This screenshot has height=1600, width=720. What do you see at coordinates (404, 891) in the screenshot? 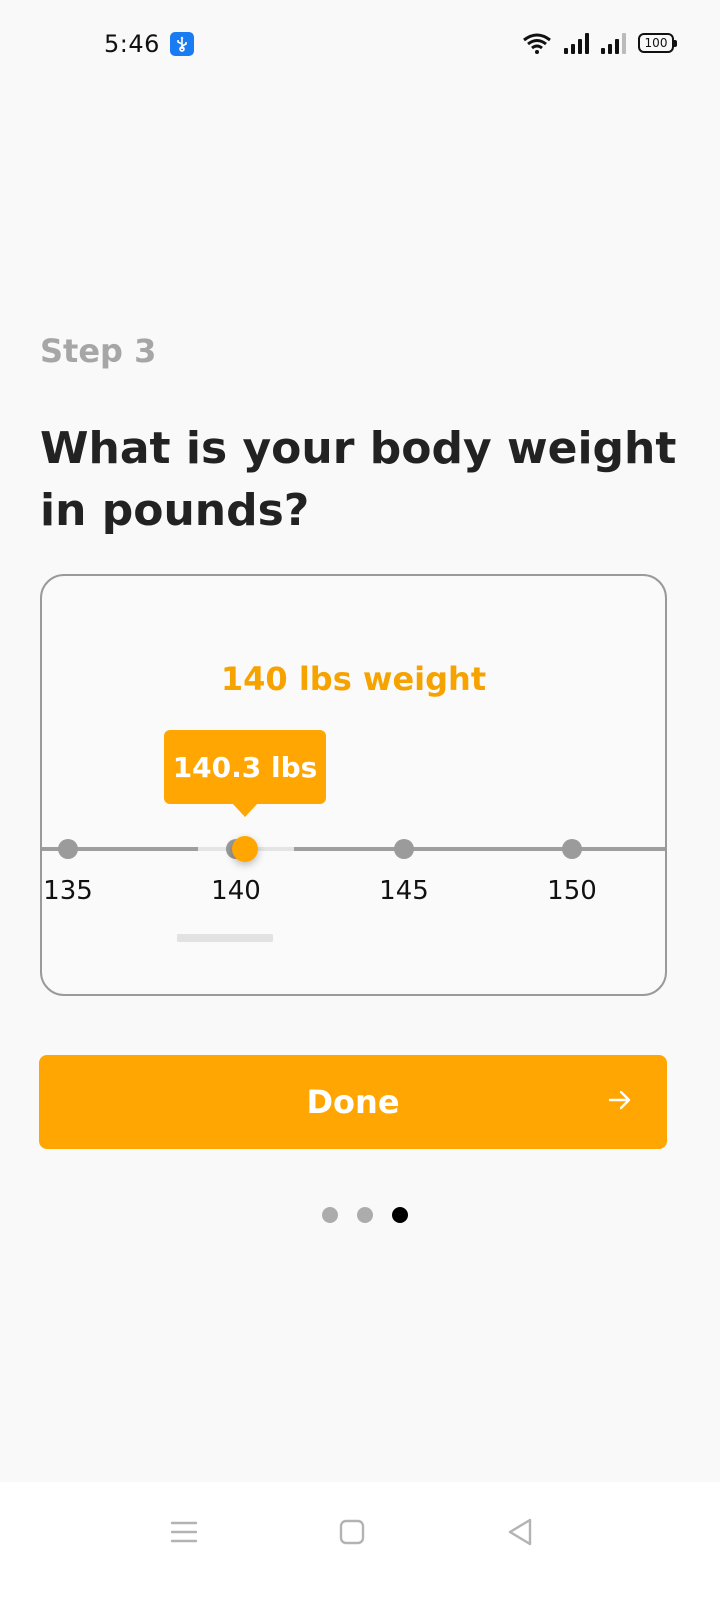
I see `slider-tick-label: 145` at bounding box center [404, 891].